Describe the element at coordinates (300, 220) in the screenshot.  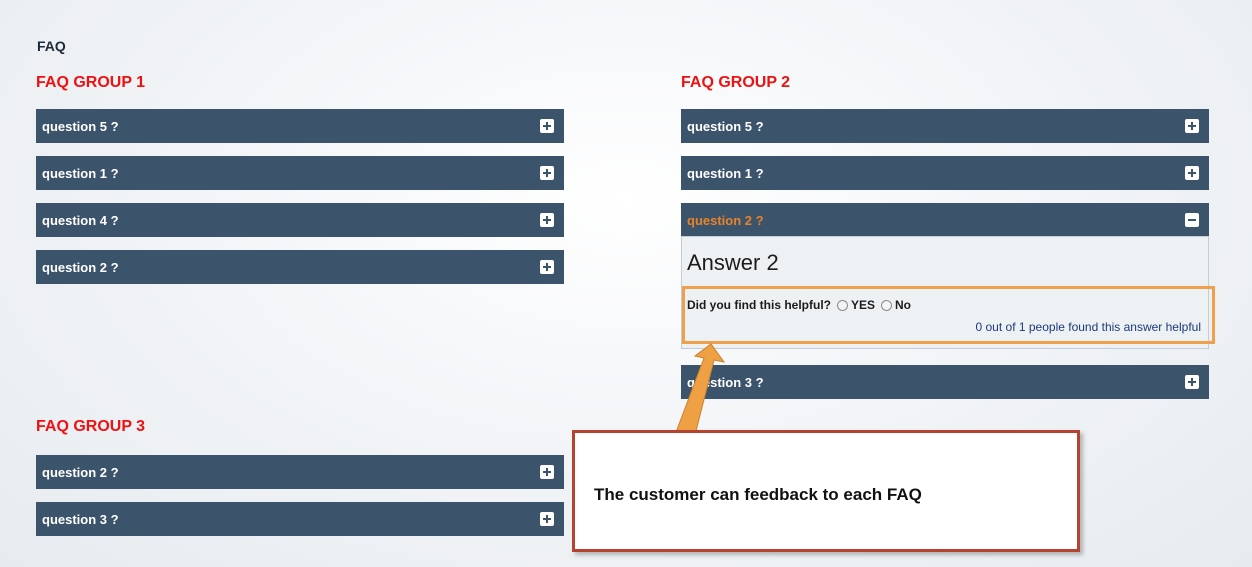
I see `group-1-question-item: question 4 ?` at that location.